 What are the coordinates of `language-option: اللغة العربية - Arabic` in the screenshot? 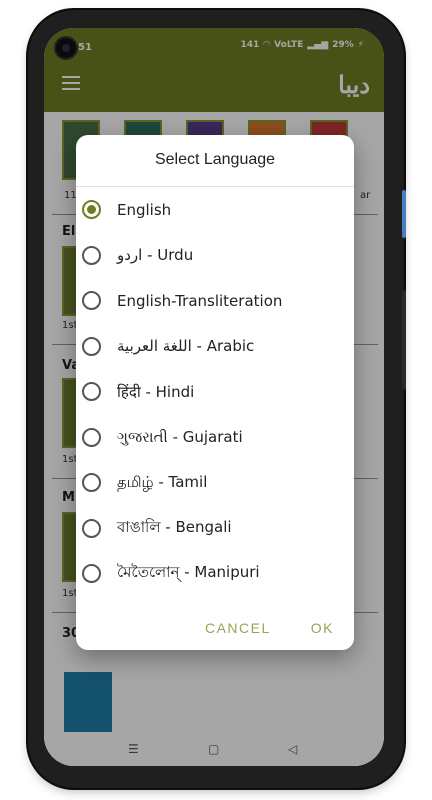 It's located at (215, 347).